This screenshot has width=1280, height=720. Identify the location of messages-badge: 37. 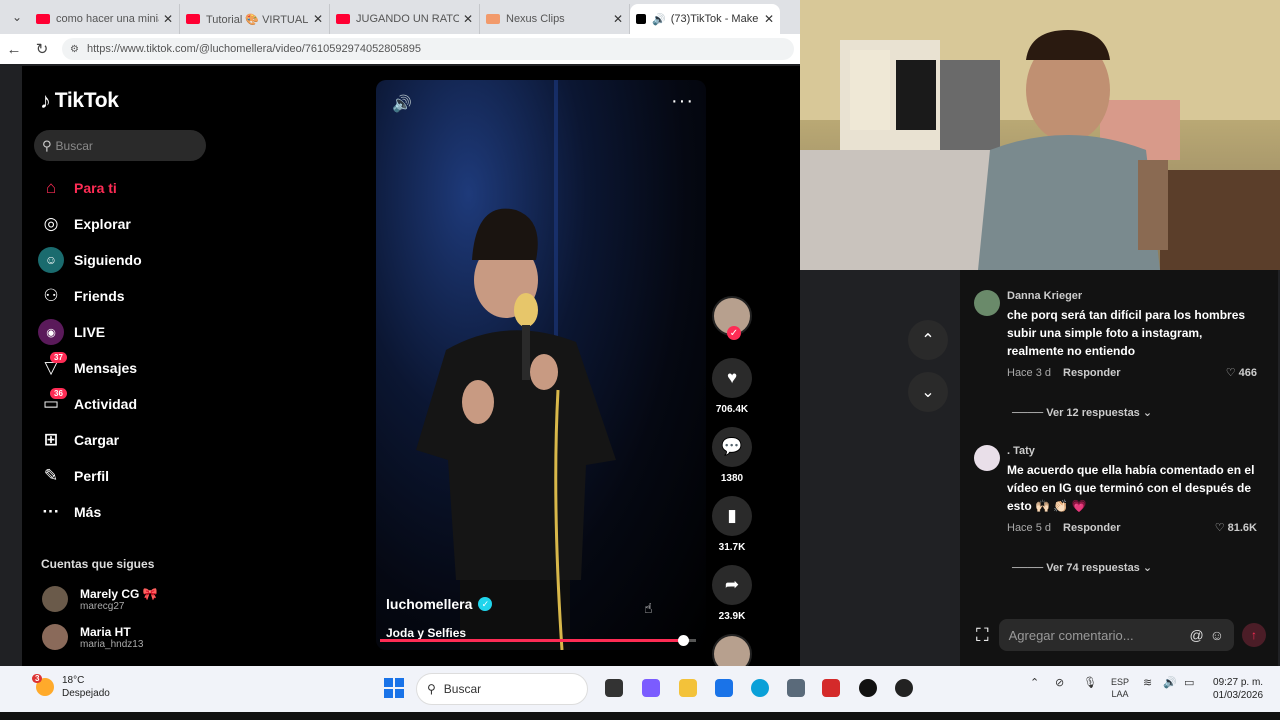
(58, 357).